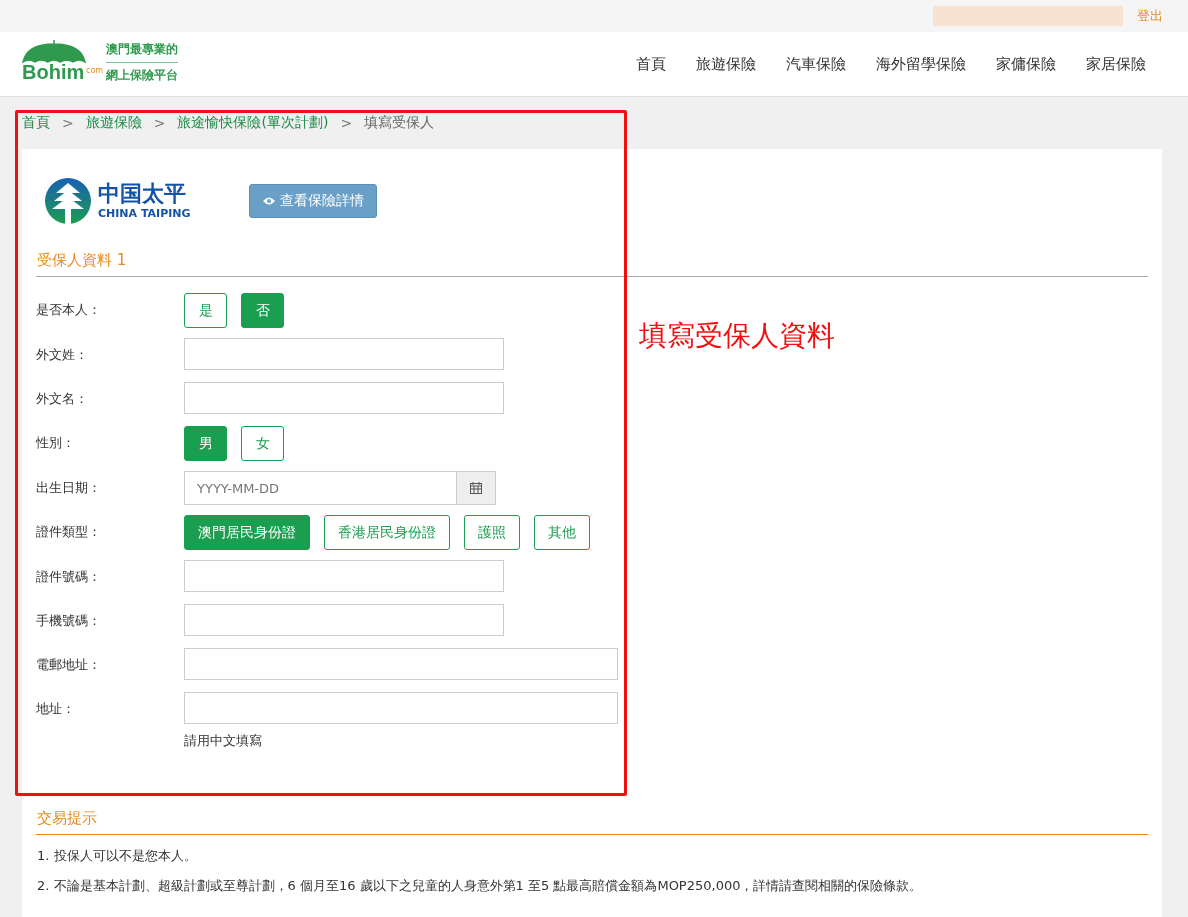 The width and height of the screenshot is (1188, 917). I want to click on logo-wordmark: Bohim, so click(53, 72).